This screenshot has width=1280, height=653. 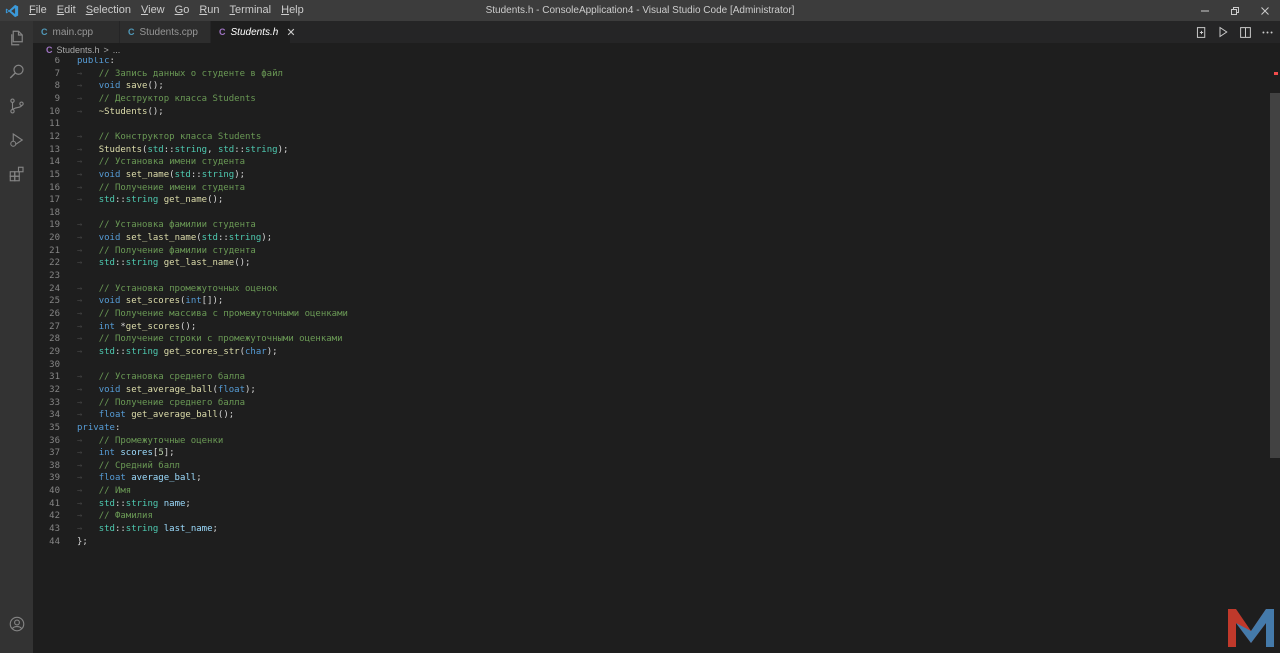 I want to click on tab-students-h: C Students.h ✕, so click(x=253, y=32).